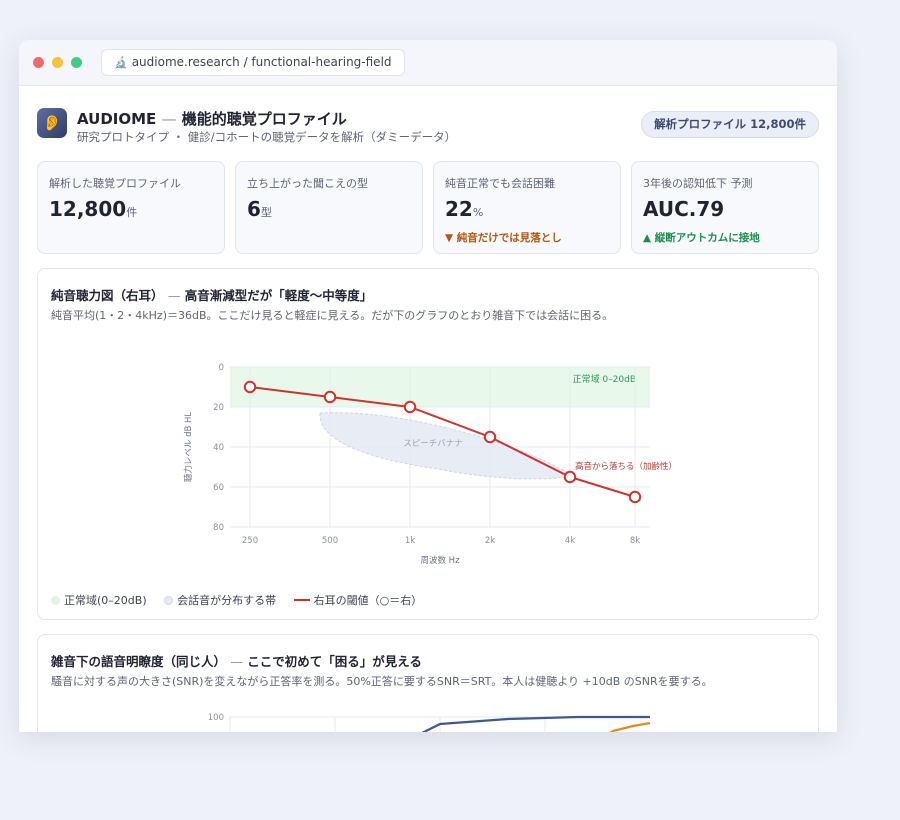 The width and height of the screenshot is (900, 820). Describe the element at coordinates (221, 368) in the screenshot. I see `y-tick-label: 0` at that location.